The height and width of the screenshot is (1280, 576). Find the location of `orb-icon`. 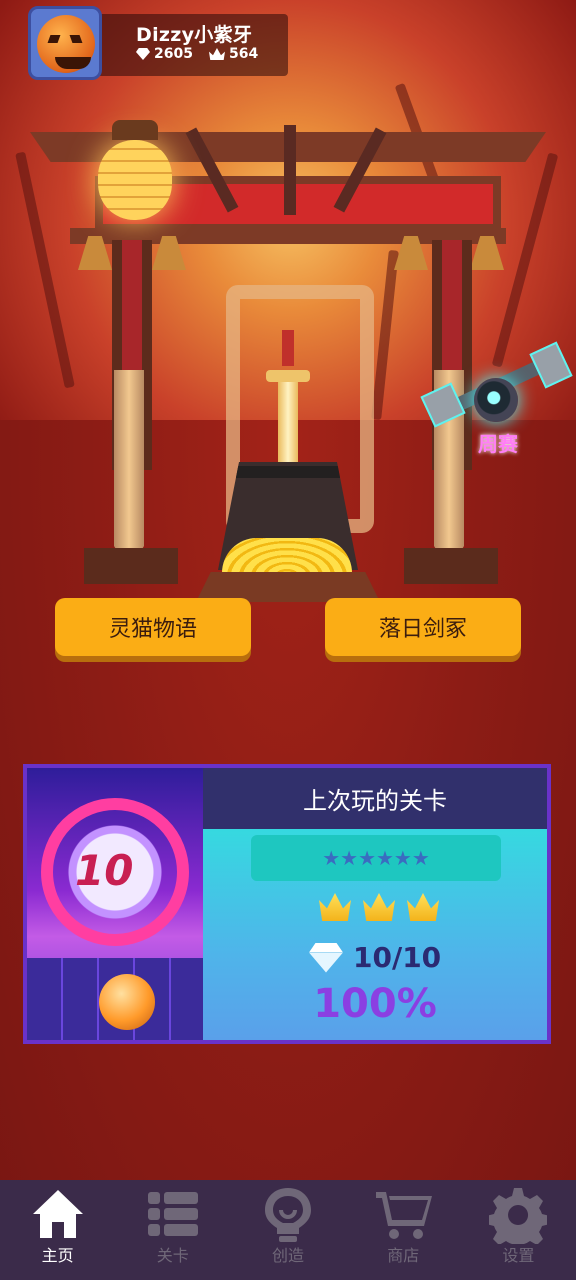

orb-icon is located at coordinates (496, 400).